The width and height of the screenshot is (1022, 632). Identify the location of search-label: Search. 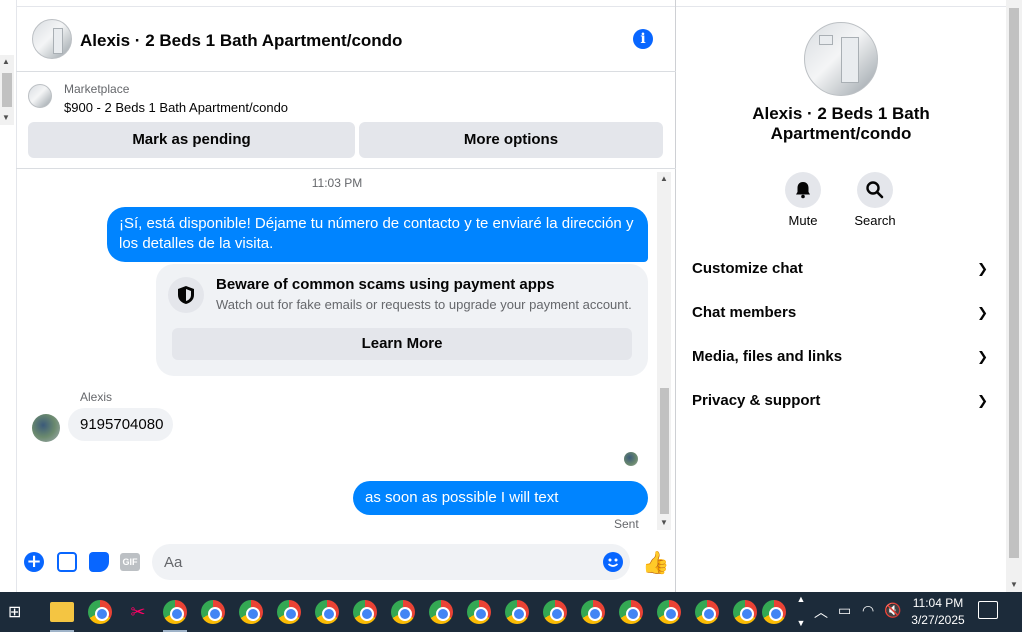
(875, 220).